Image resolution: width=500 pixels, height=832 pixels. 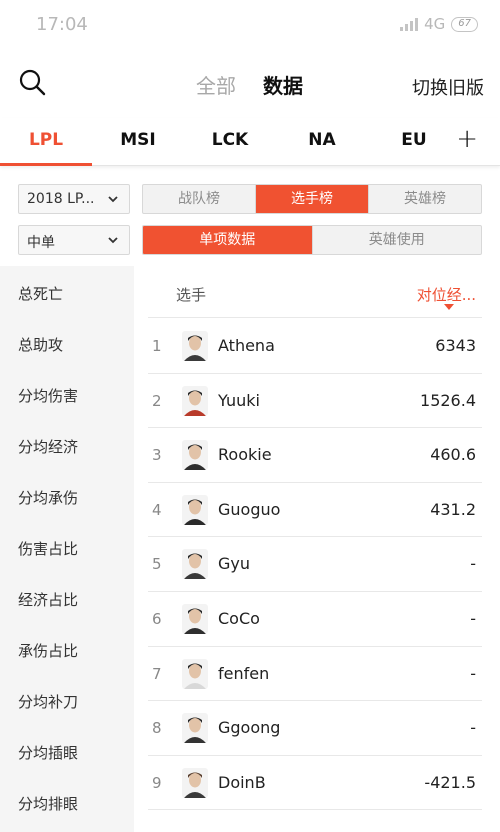 I want to click on league-tab-msi: MSI, so click(x=138, y=140).